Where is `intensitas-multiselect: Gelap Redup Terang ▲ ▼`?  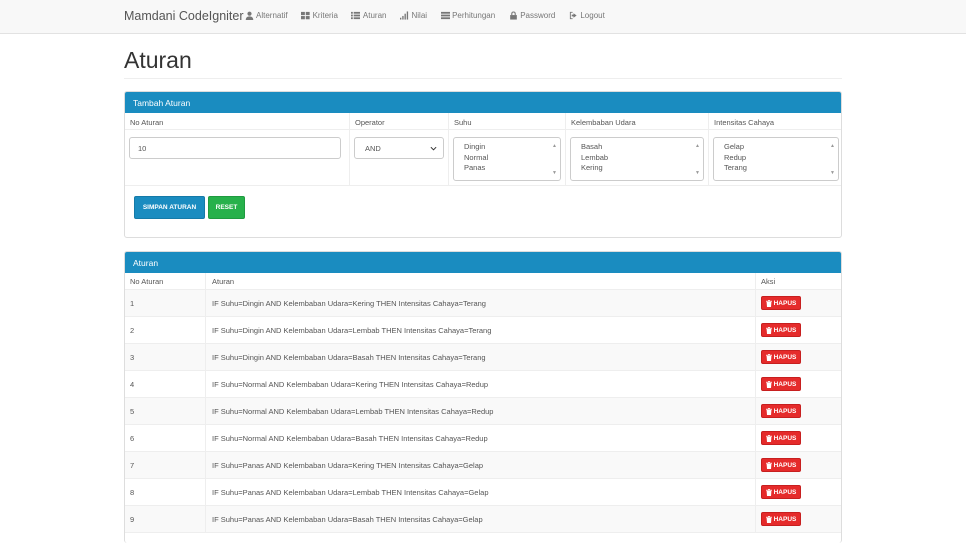
intensitas-multiselect: Gelap Redup Terang ▲ ▼ is located at coordinates (776, 159).